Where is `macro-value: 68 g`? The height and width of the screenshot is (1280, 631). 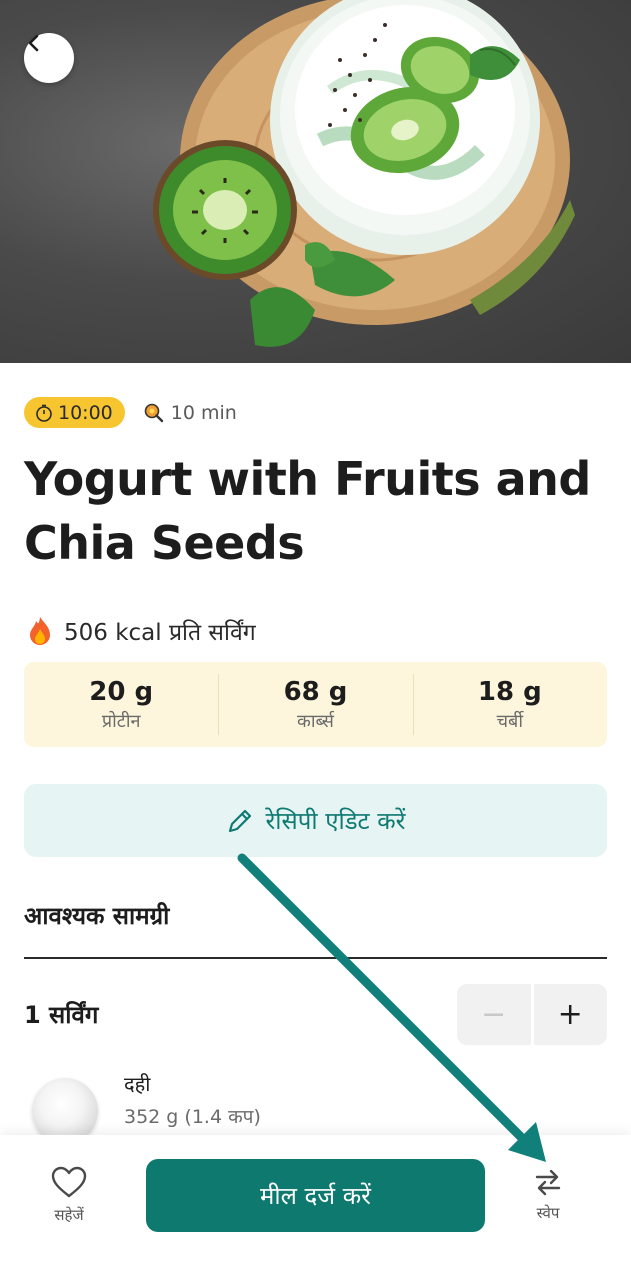
macro-value: 68 g is located at coordinates (315, 691).